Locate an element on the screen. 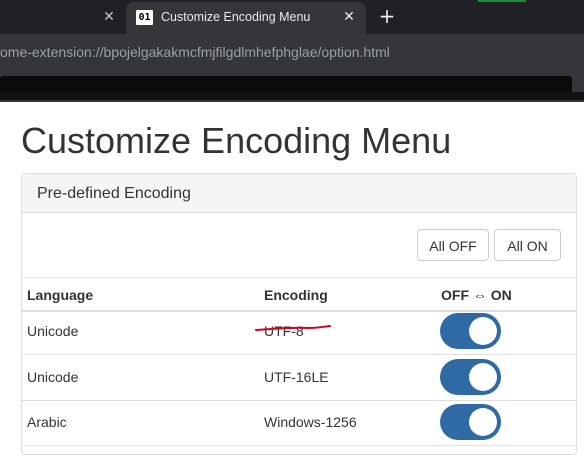 This screenshot has height=455, width=584. tab-strip: ✕ 01 Customize Encoding Menu ✕ + is located at coordinates (292, 17).